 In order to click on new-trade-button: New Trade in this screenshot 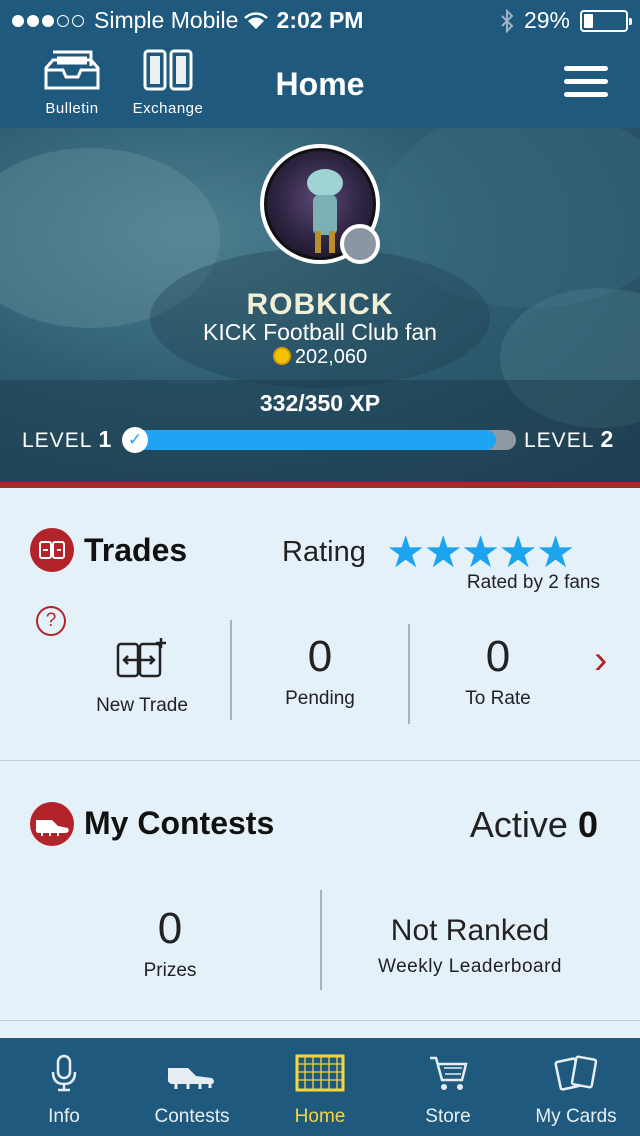, I will do `click(142, 676)`.